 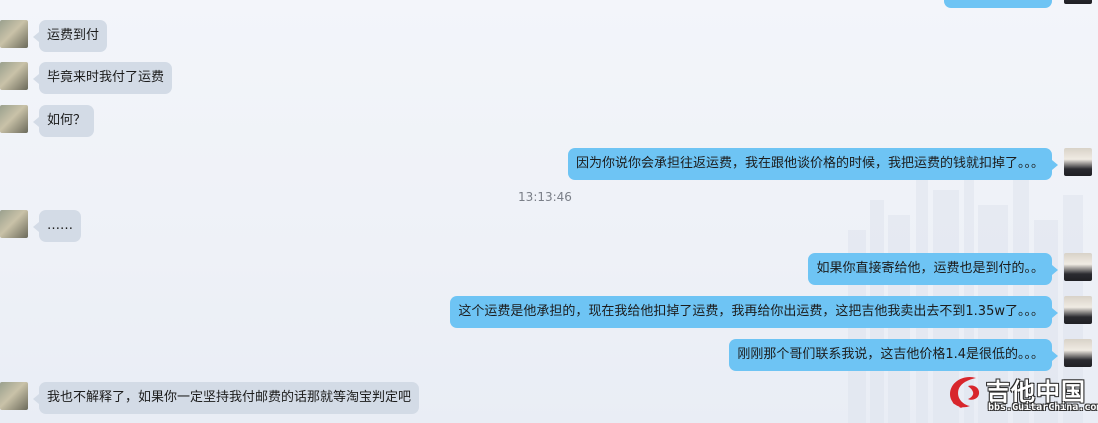 What do you see at coordinates (549, 37) in the screenshot?
I see `message-row: 运费到付` at bounding box center [549, 37].